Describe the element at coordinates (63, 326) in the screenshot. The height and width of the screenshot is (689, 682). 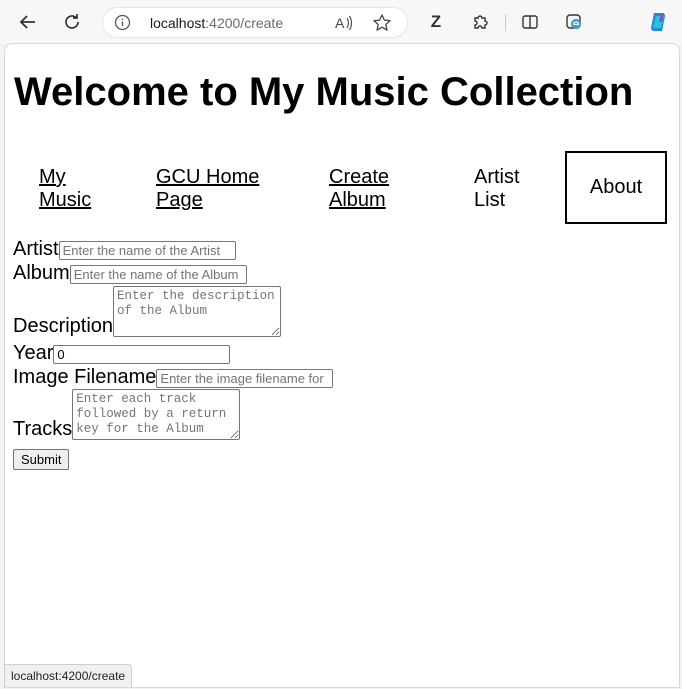
I see `description-label: Description` at that location.